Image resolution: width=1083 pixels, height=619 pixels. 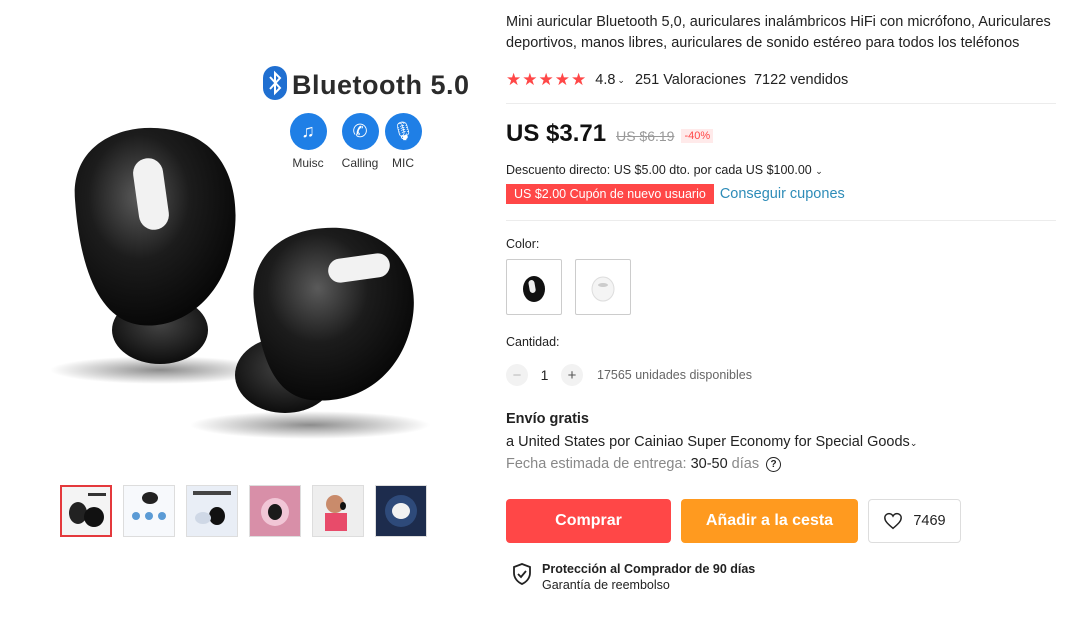 I want to click on feature-label: Muisc, so click(x=308, y=163).